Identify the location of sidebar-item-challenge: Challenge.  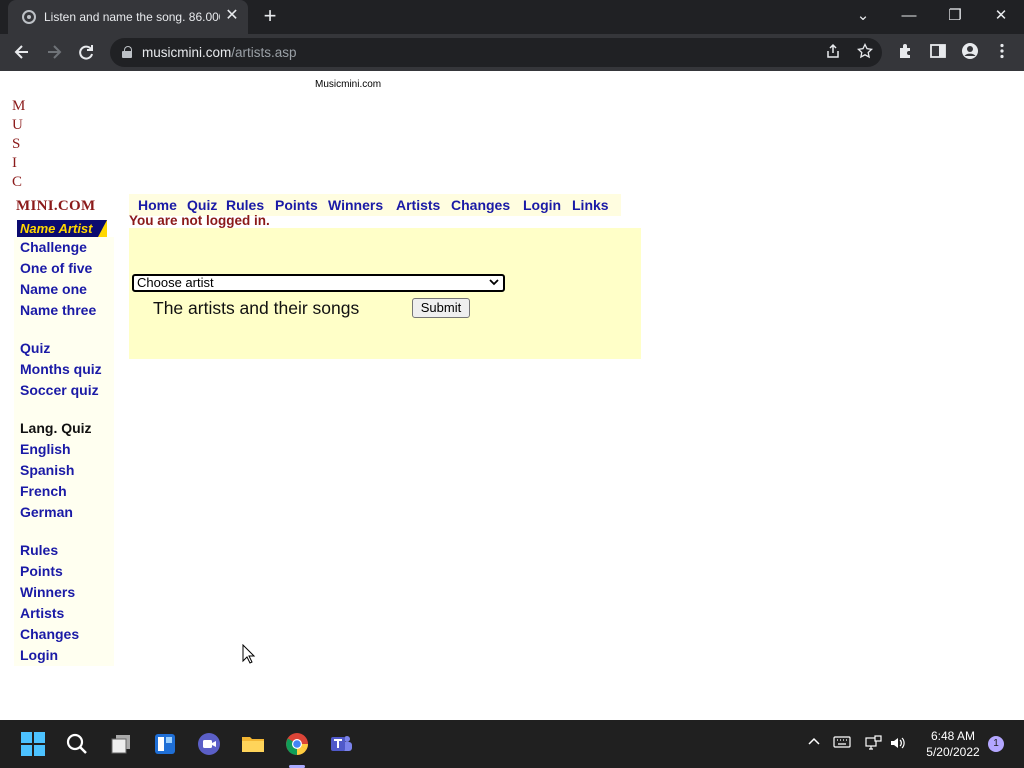
(64, 247).